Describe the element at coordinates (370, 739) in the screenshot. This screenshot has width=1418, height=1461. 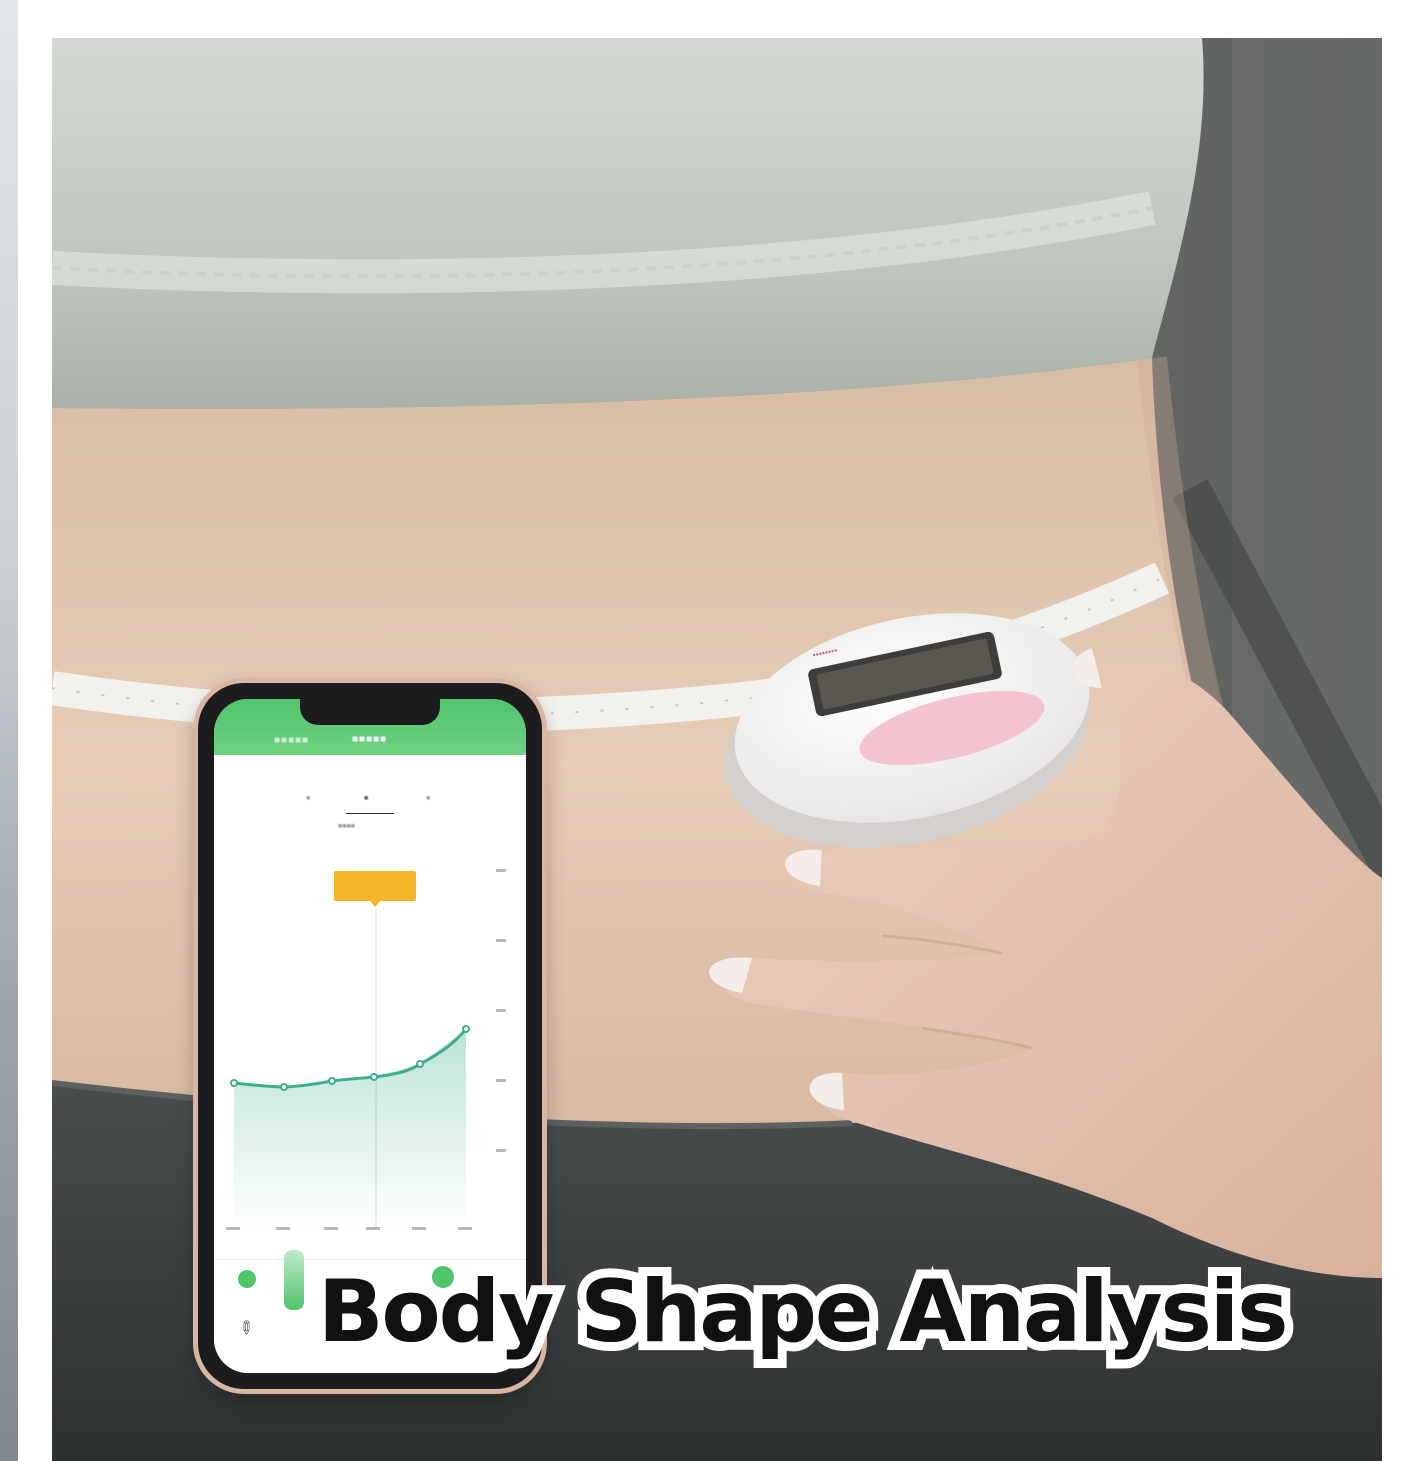
I see `app-header-tab: ■■■■■` at that location.